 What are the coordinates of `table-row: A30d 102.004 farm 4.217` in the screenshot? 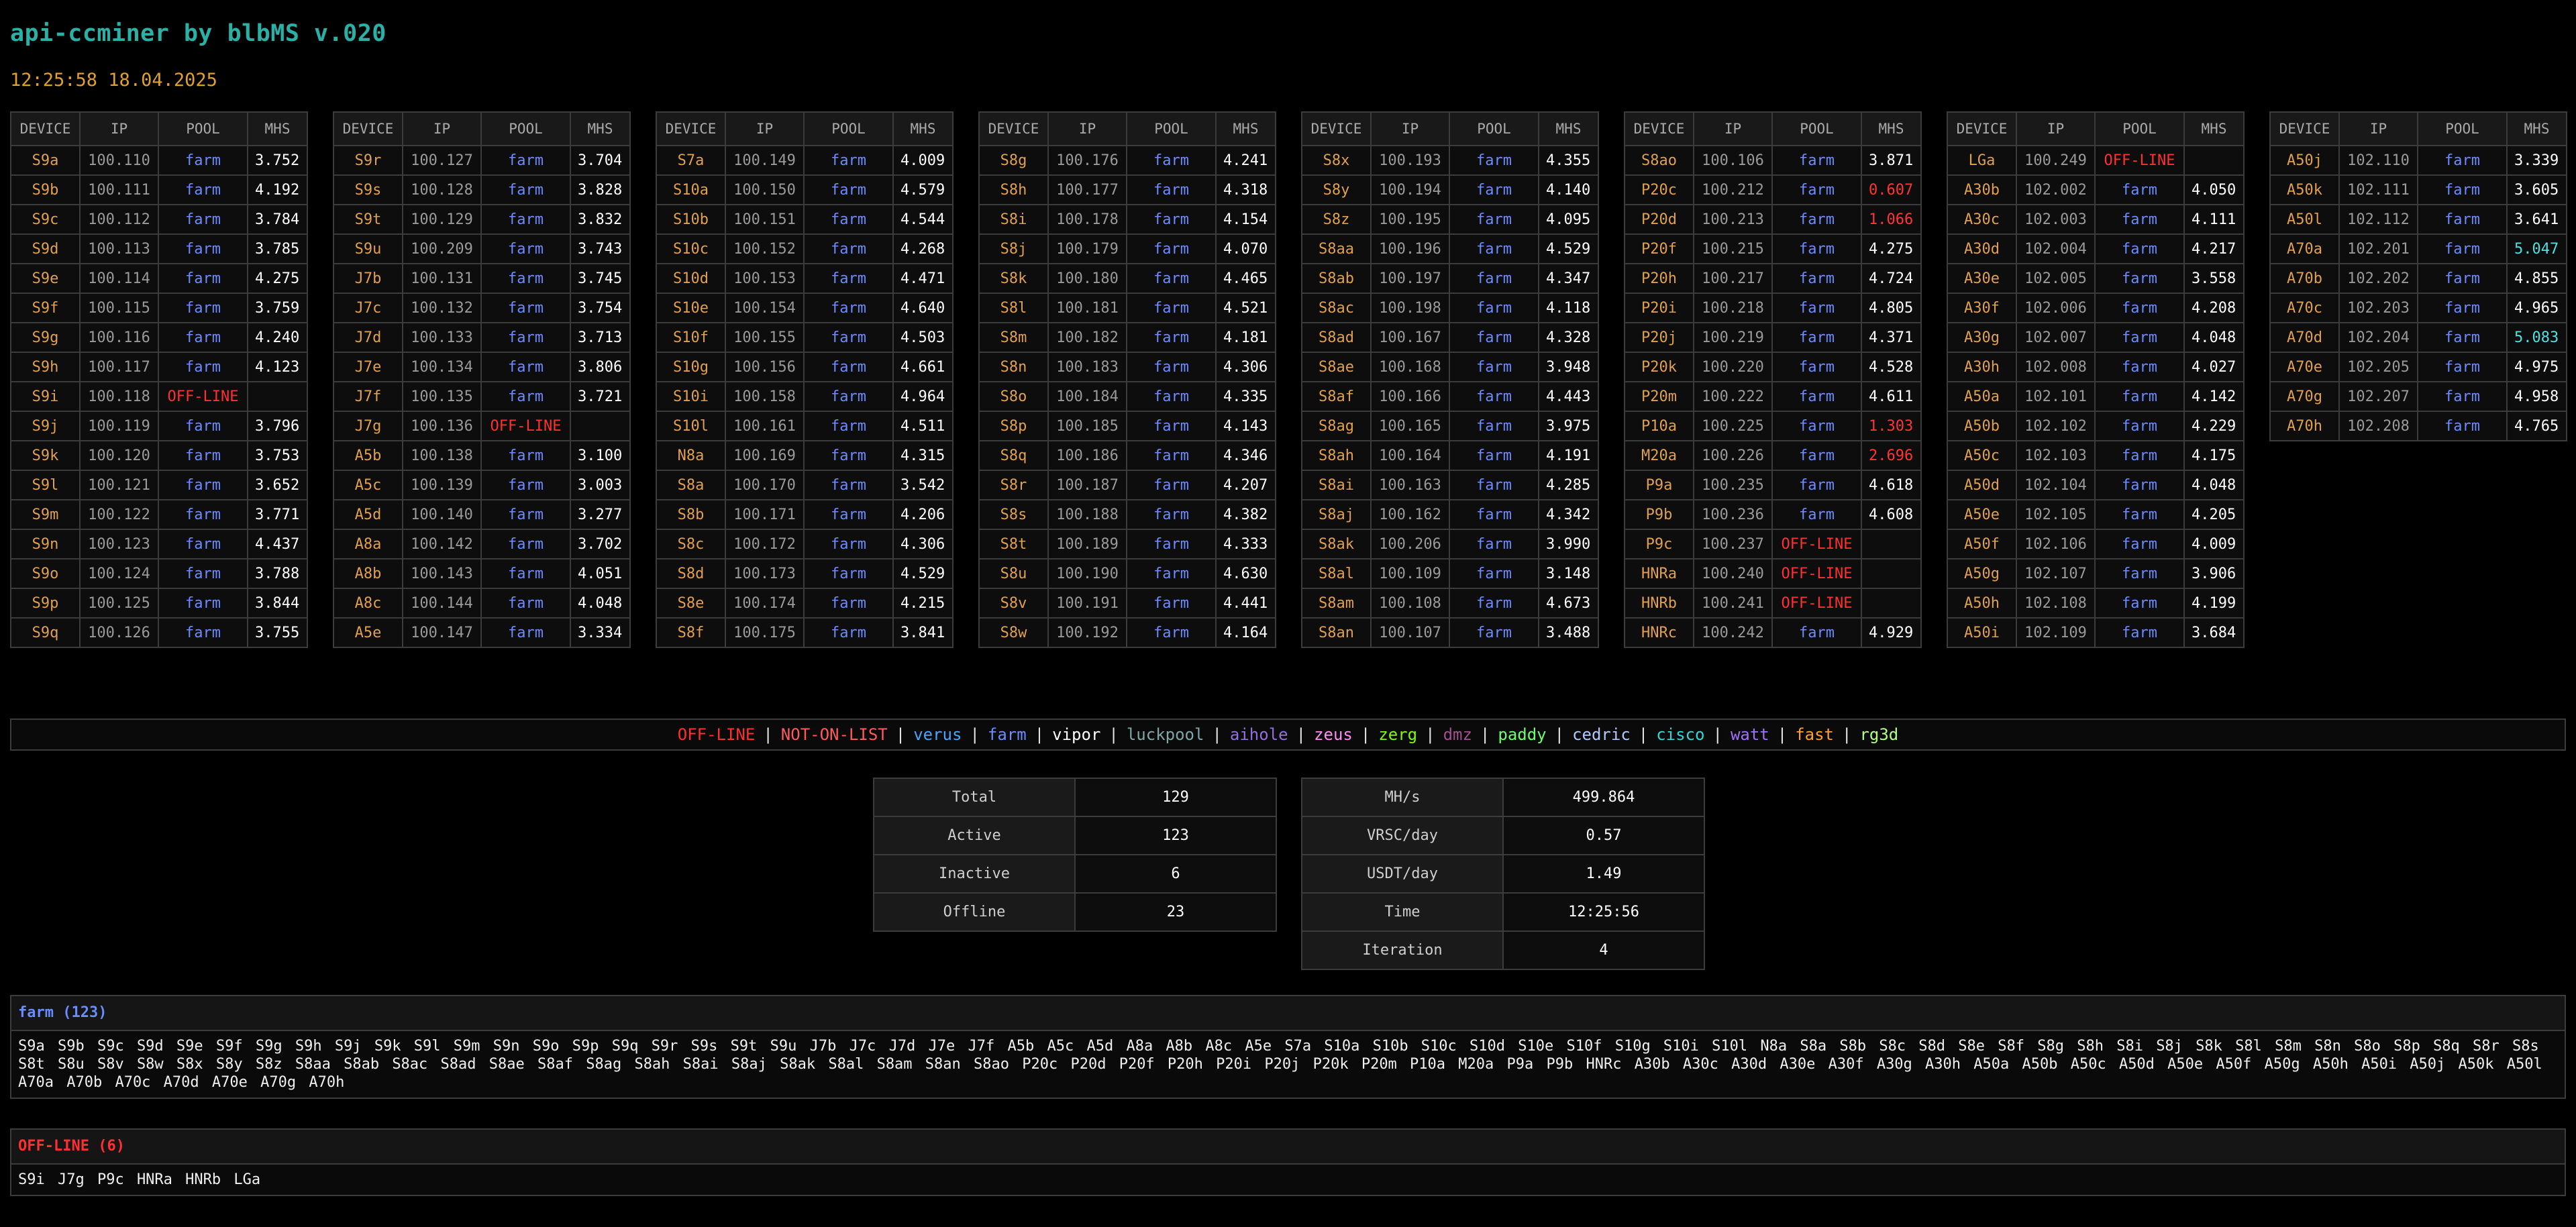 It's located at (2096, 248).